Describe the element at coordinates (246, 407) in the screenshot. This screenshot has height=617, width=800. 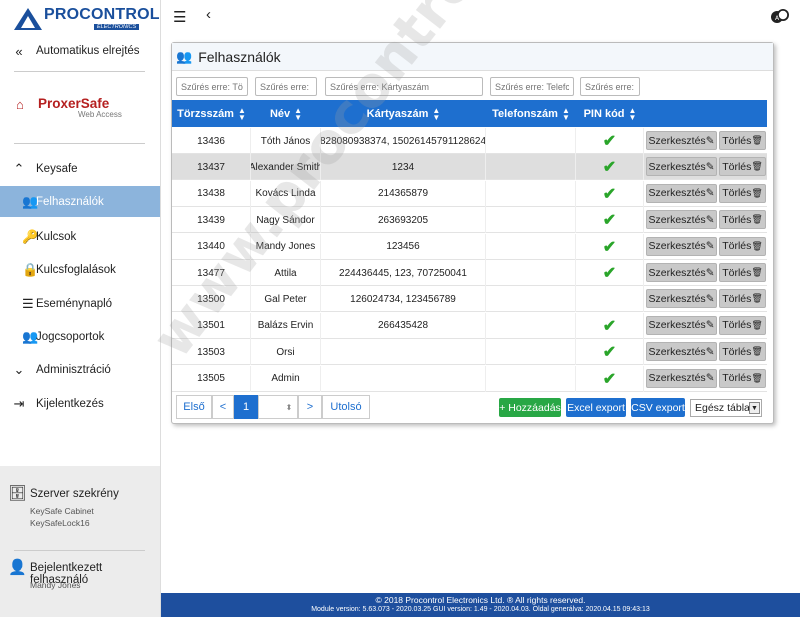
I see `pager-current: 1` at that location.